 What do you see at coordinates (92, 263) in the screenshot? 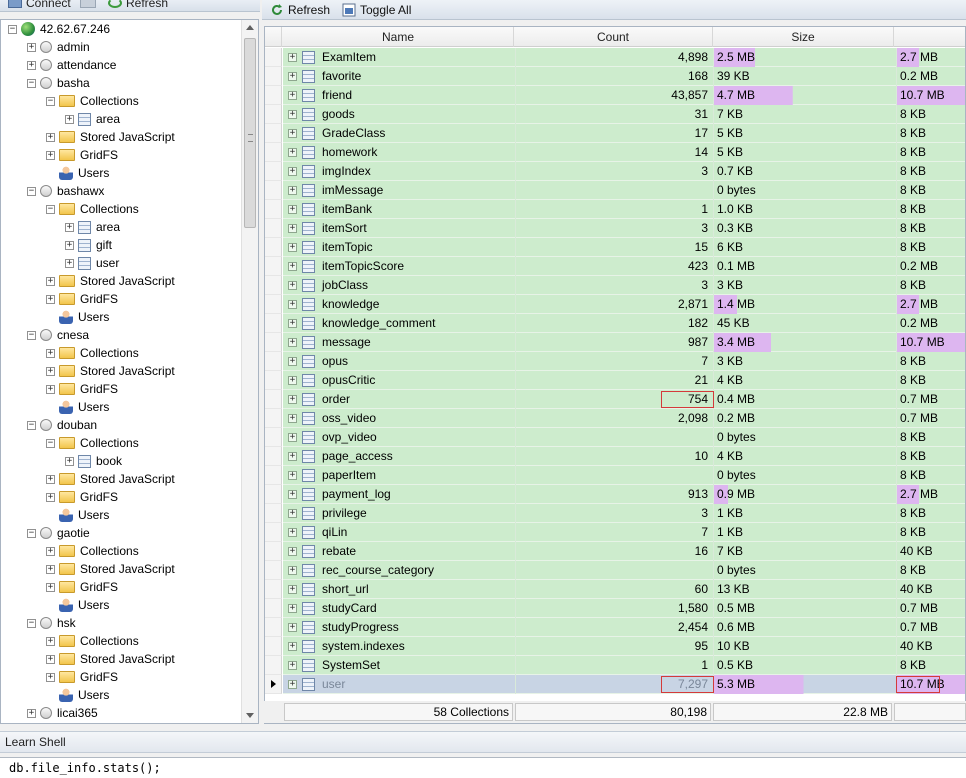
I see `tree-item-table: + user` at bounding box center [92, 263].